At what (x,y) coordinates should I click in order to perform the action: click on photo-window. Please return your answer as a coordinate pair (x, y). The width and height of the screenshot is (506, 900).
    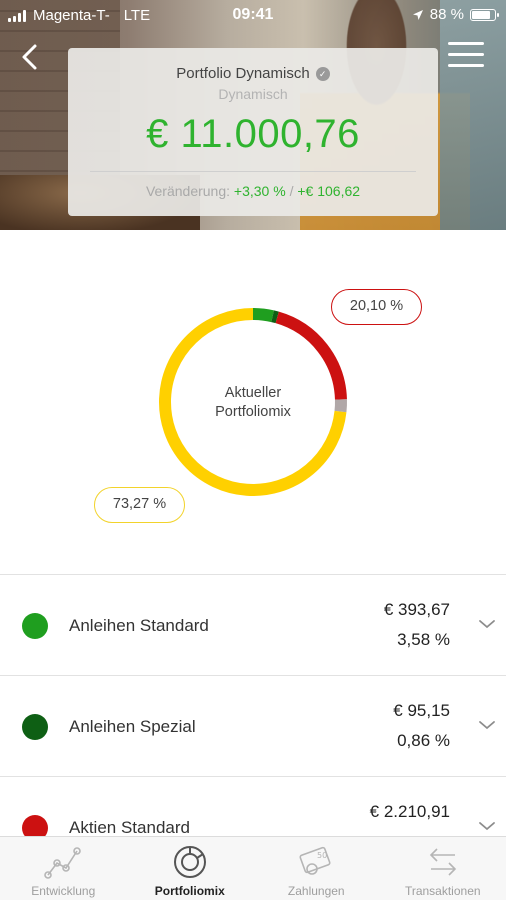
    Looking at the image, I should click on (473, 115).